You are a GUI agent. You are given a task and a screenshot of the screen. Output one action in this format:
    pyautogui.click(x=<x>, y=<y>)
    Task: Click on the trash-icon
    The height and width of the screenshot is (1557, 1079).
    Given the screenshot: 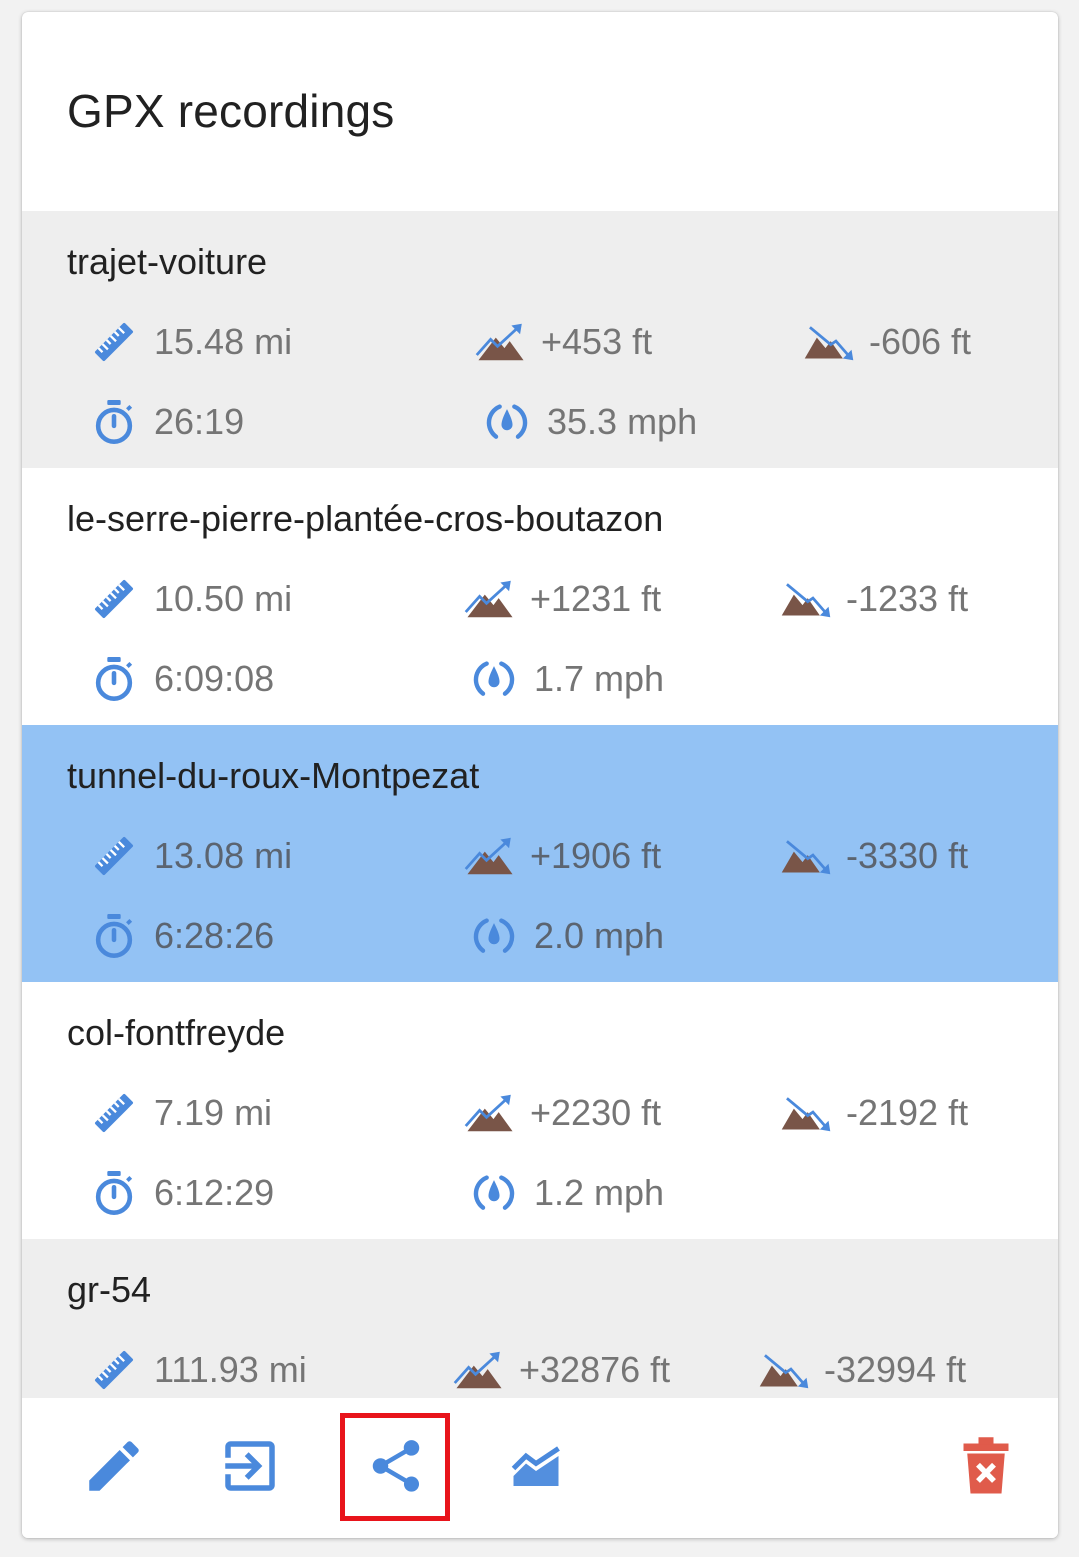 What is the action you would take?
    pyautogui.click(x=986, y=1465)
    